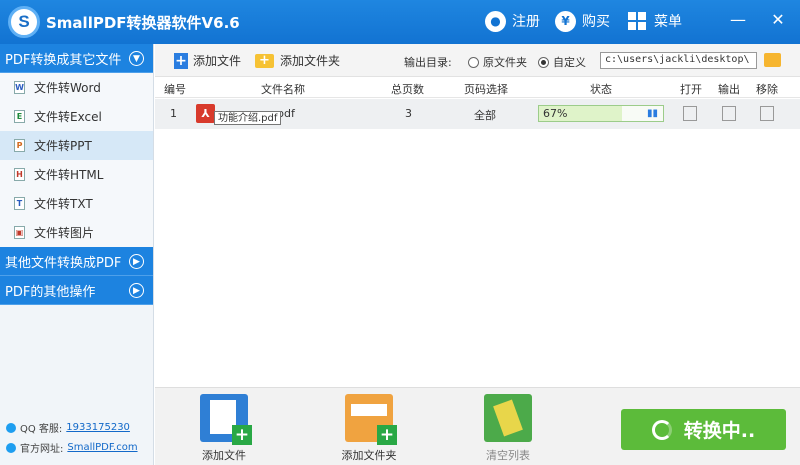 The height and width of the screenshot is (465, 800). Describe the element at coordinates (283, 89) in the screenshot. I see `col-filename: 文件名称` at that location.